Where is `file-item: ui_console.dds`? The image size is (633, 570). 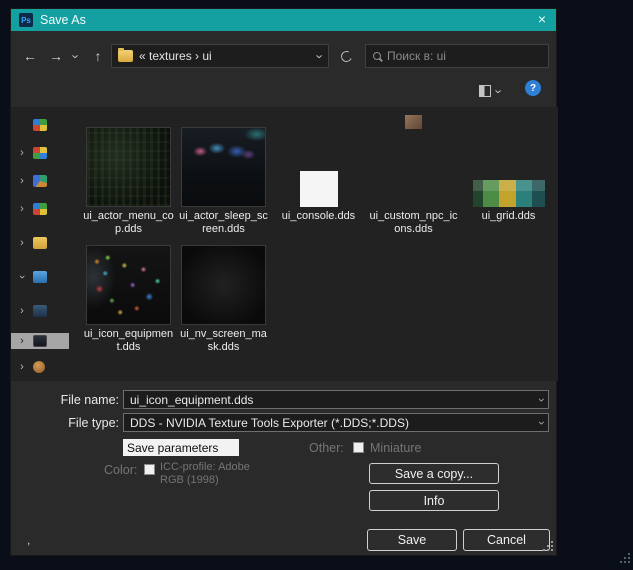
file-item: ui_console.dds is located at coordinates (318, 169).